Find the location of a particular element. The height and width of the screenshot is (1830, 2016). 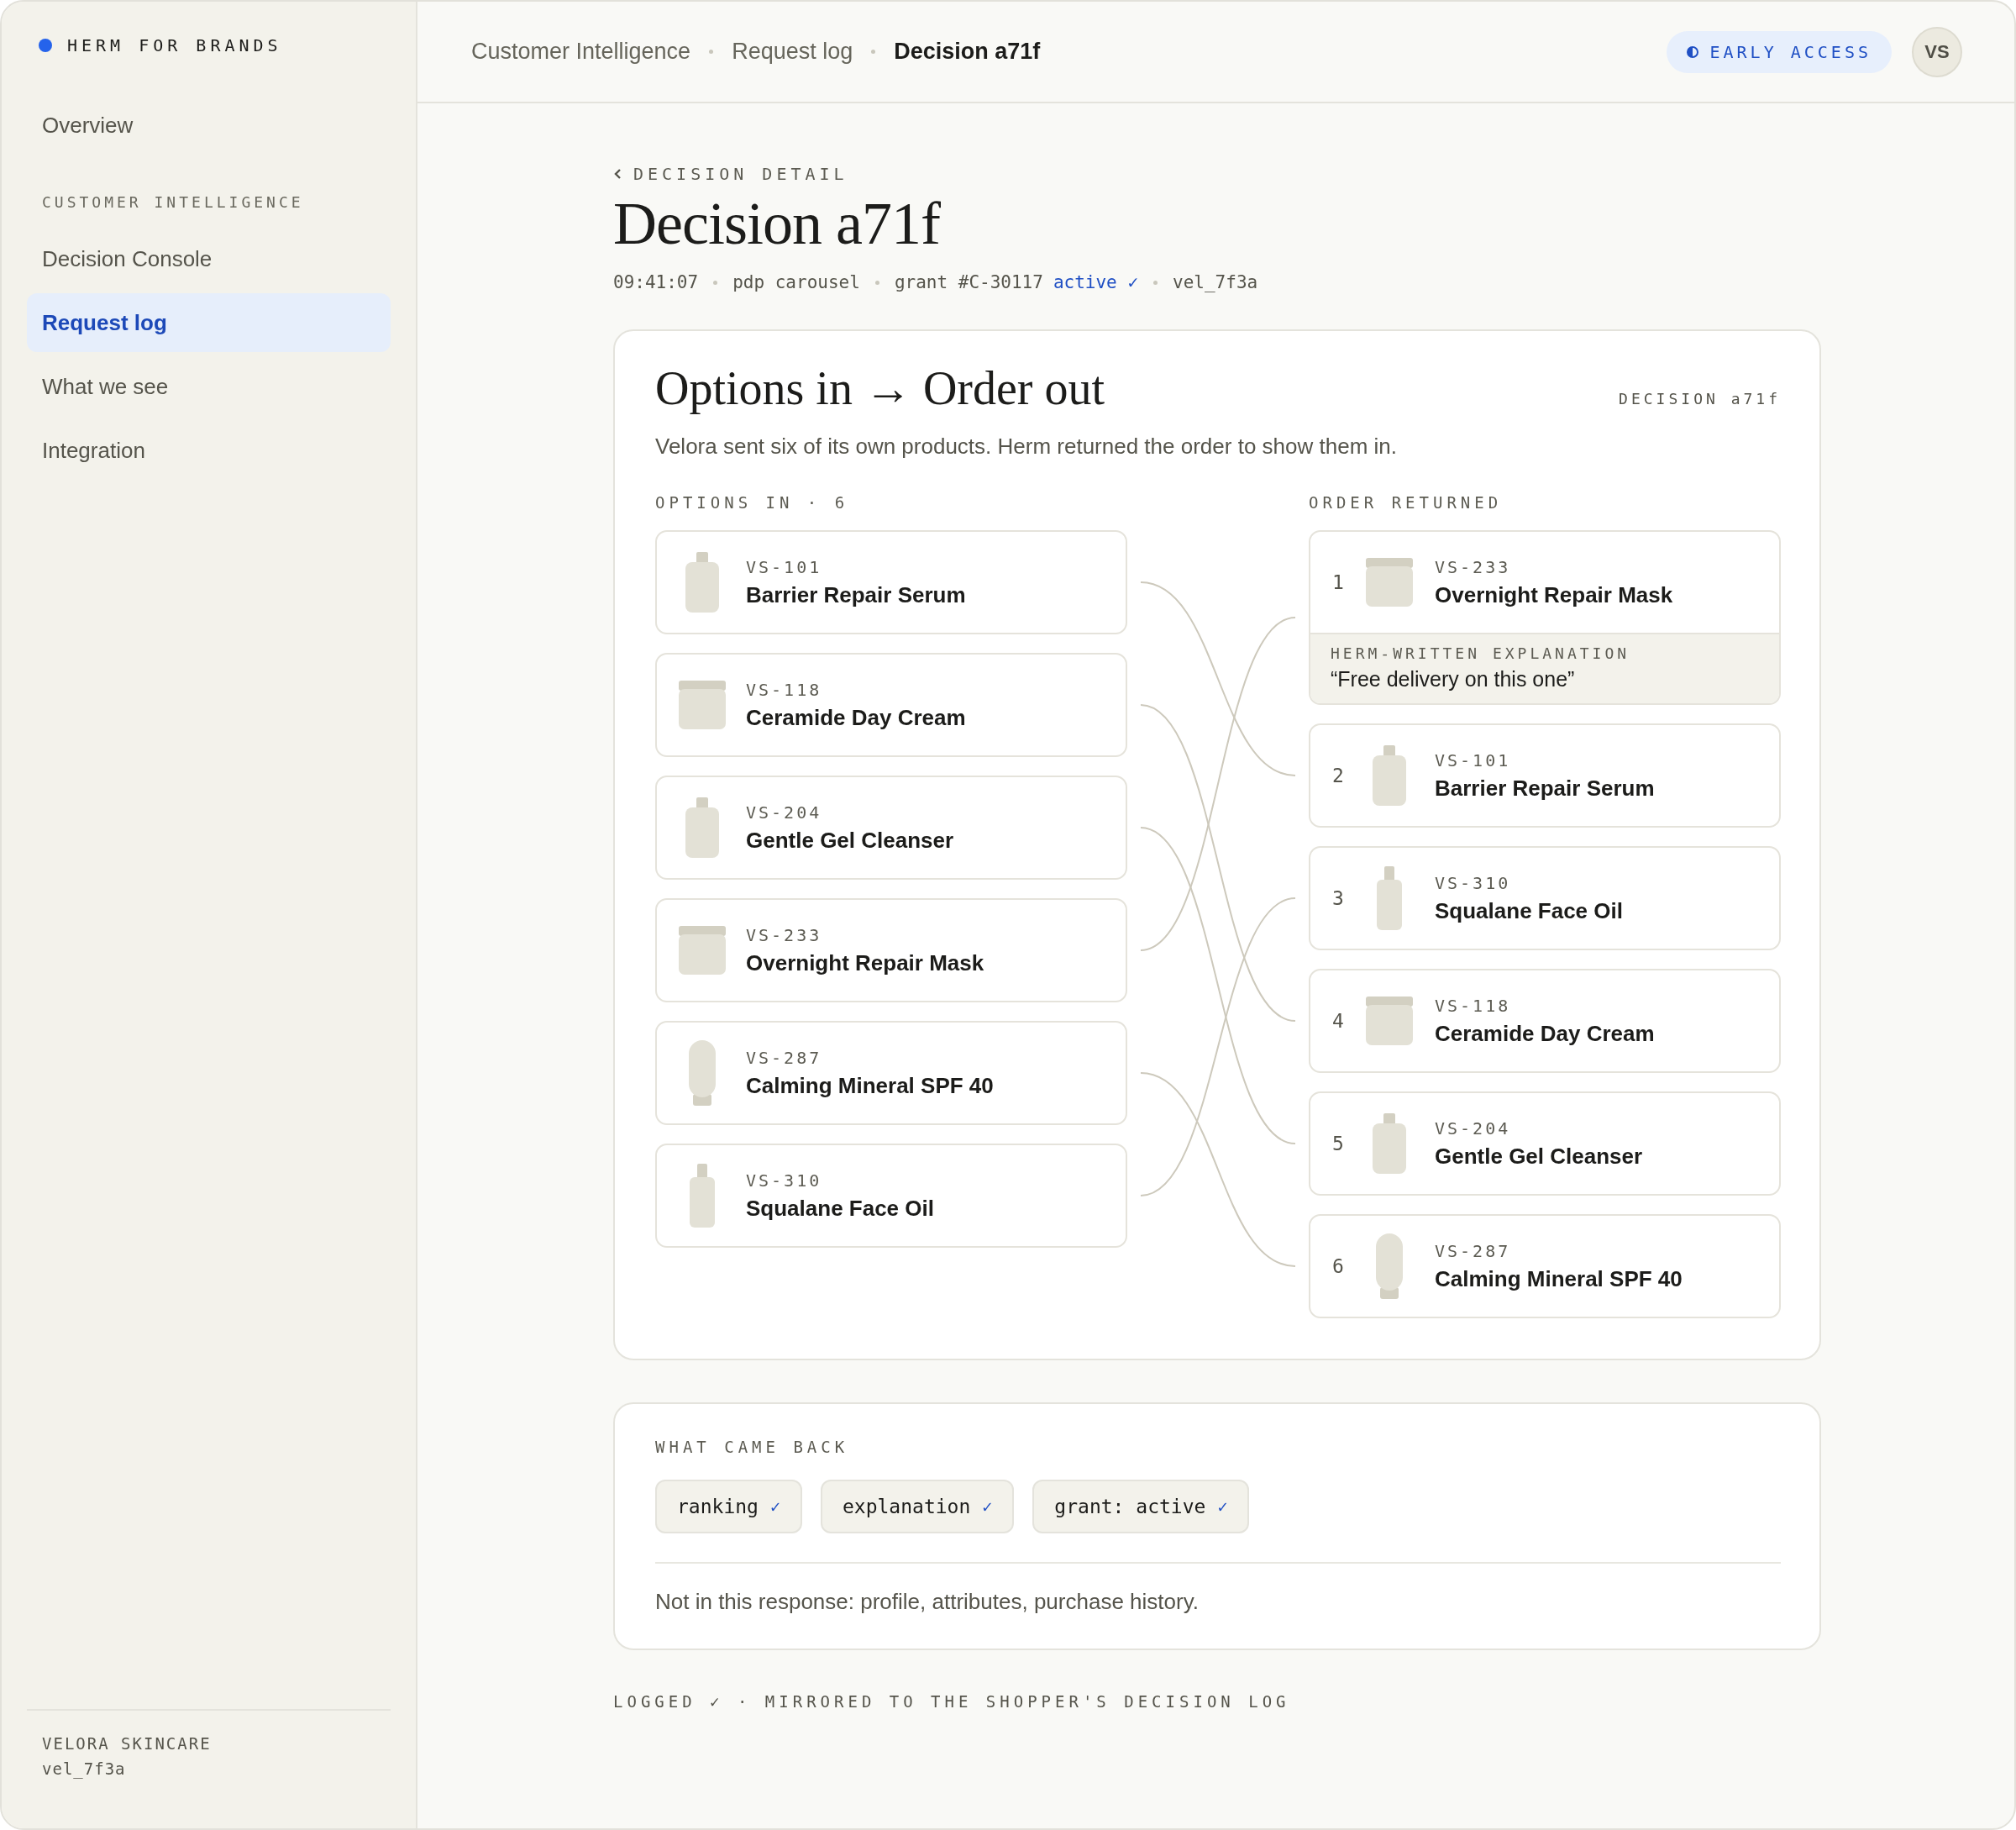

nav-item: Overview is located at coordinates (209, 126).